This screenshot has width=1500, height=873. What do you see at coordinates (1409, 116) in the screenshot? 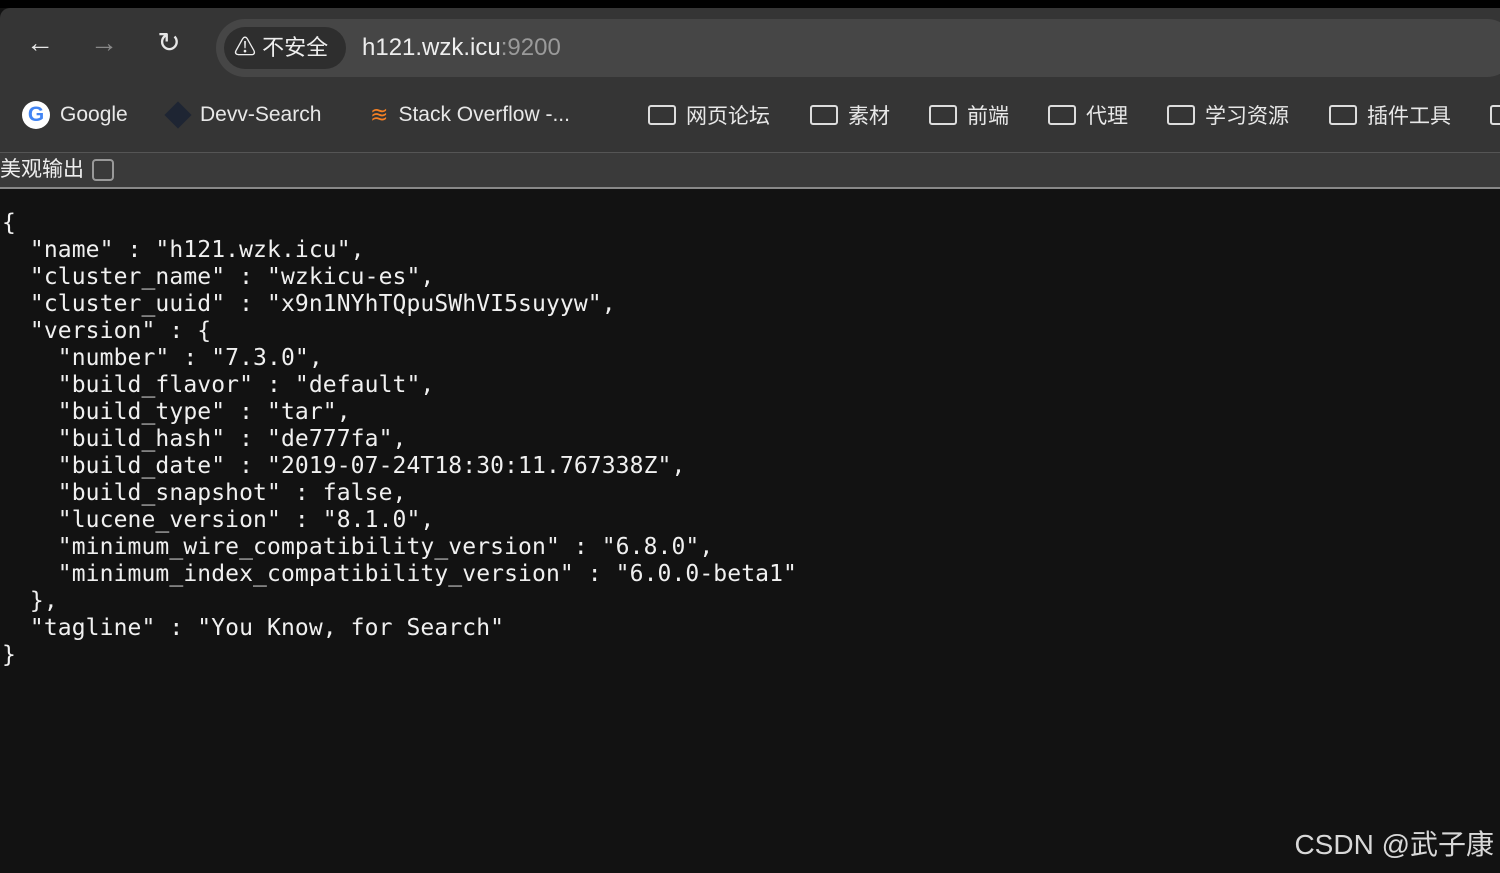
I see `bookmark-label: 插件工具` at bounding box center [1409, 116].